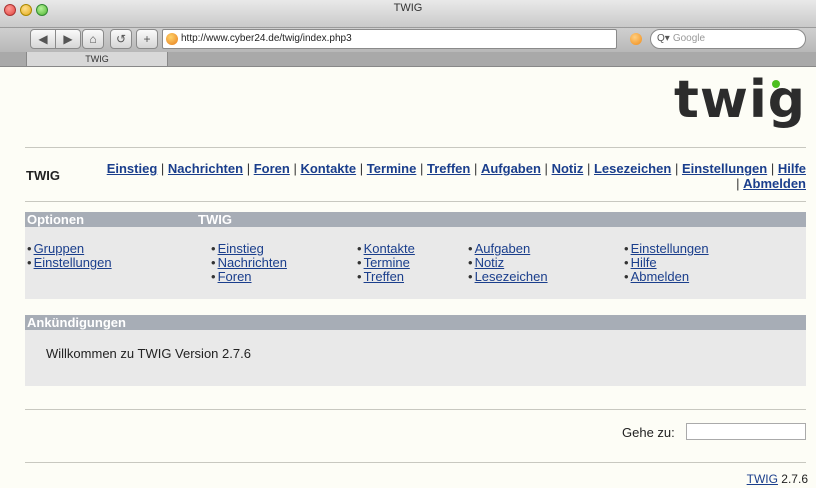 This screenshot has width=816, height=488. What do you see at coordinates (636, 39) in the screenshot?
I see `rss-icon` at bounding box center [636, 39].